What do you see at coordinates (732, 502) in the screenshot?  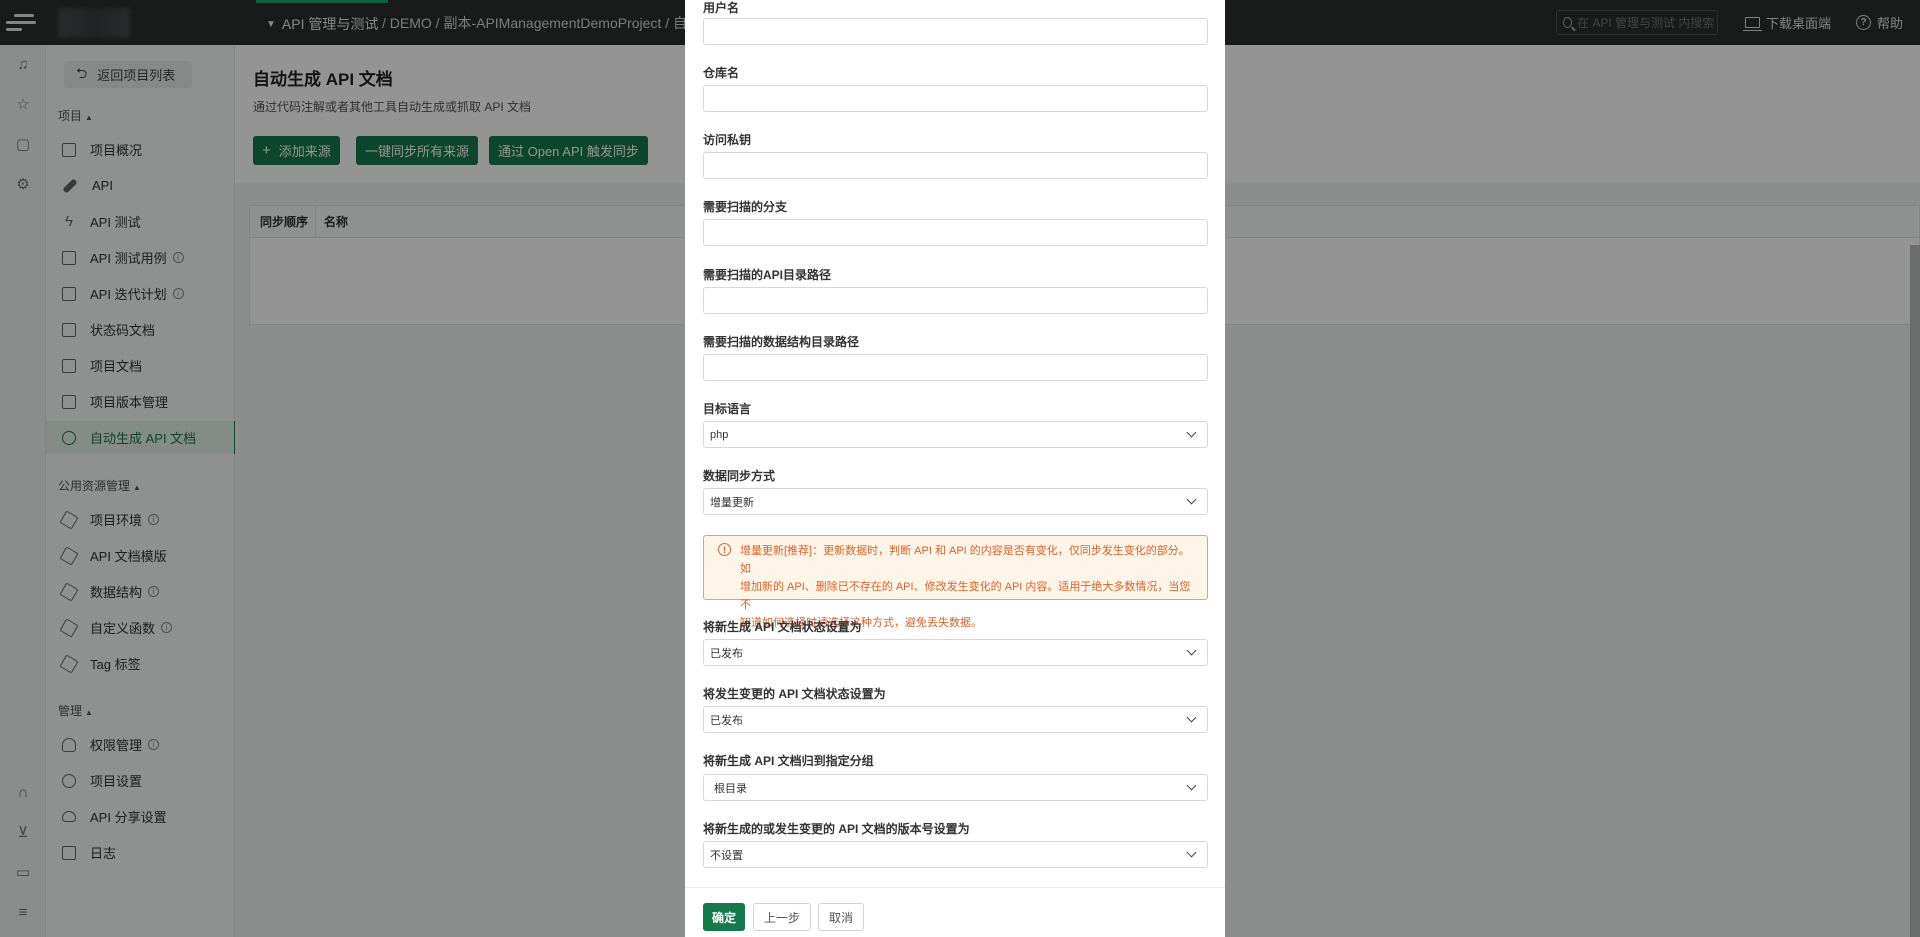 I see `sync-mode-value: 增量更新` at bounding box center [732, 502].